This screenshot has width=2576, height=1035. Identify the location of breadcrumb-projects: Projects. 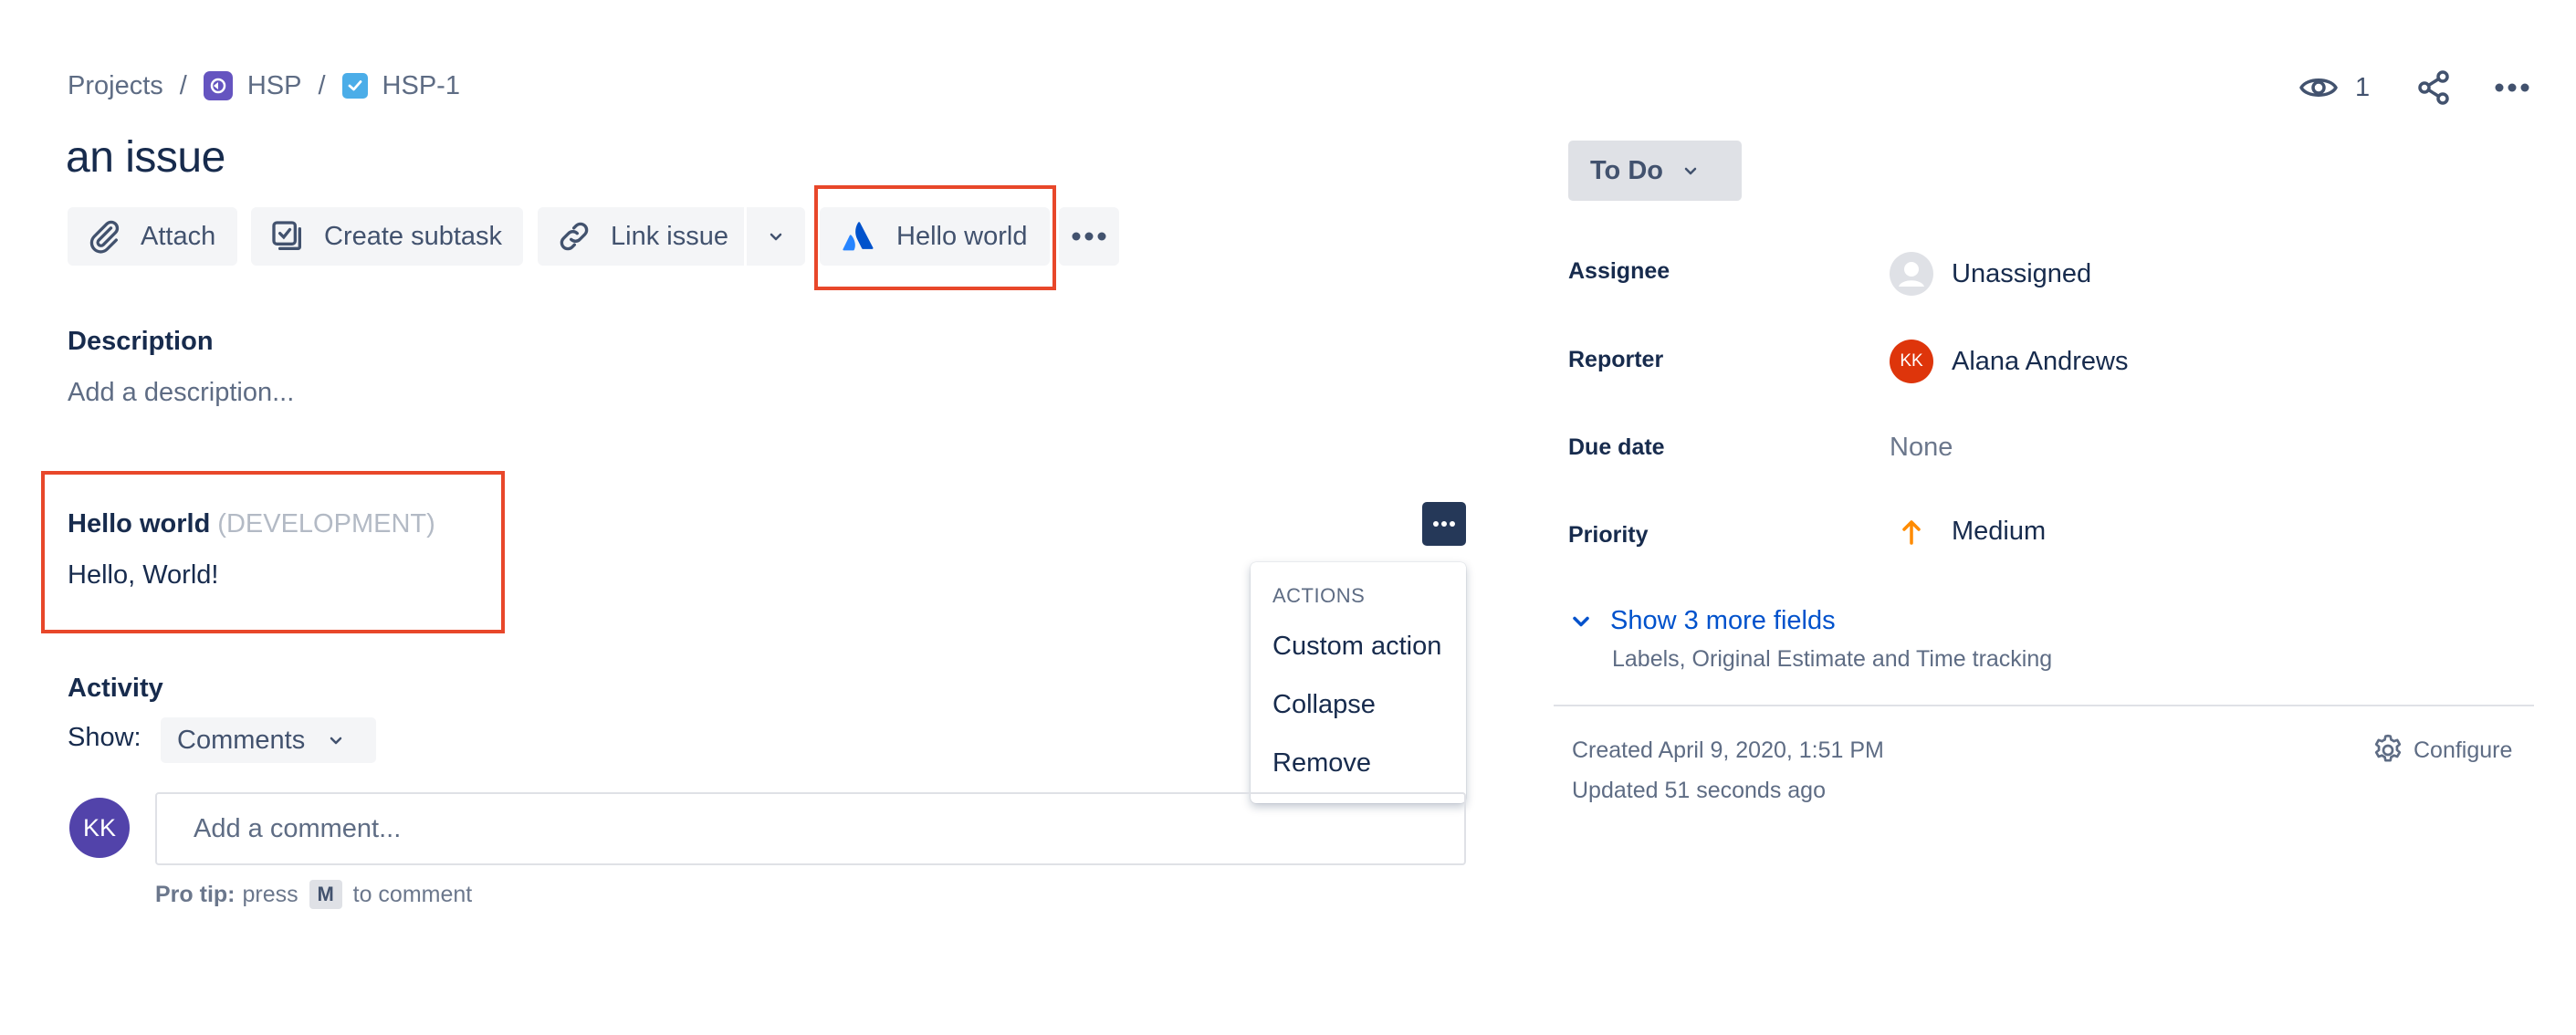
(115, 86).